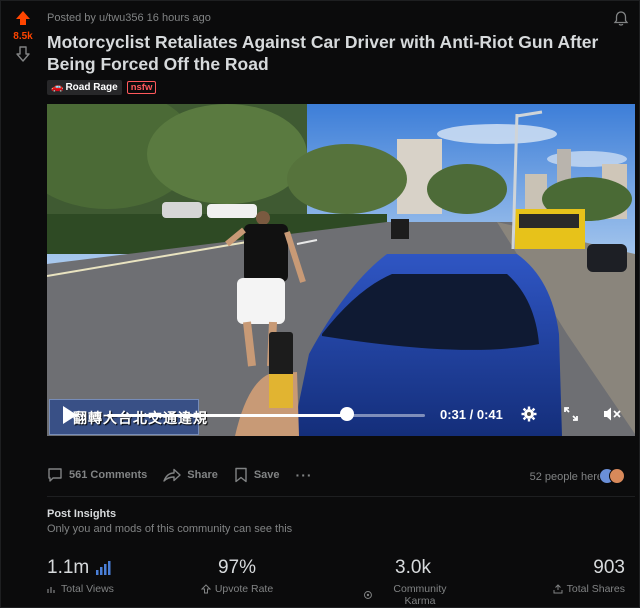 Image resolution: width=640 pixels, height=608 pixels. What do you see at coordinates (621, 21) in the screenshot?
I see `bell-icon` at bounding box center [621, 21].